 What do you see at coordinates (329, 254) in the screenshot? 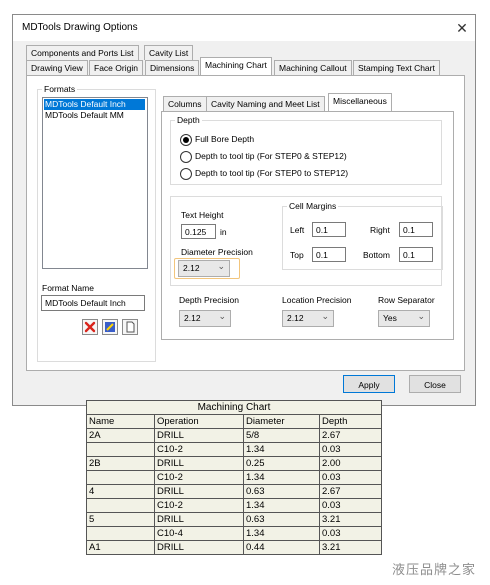
I see `top-margin-field: 0.1` at bounding box center [329, 254].